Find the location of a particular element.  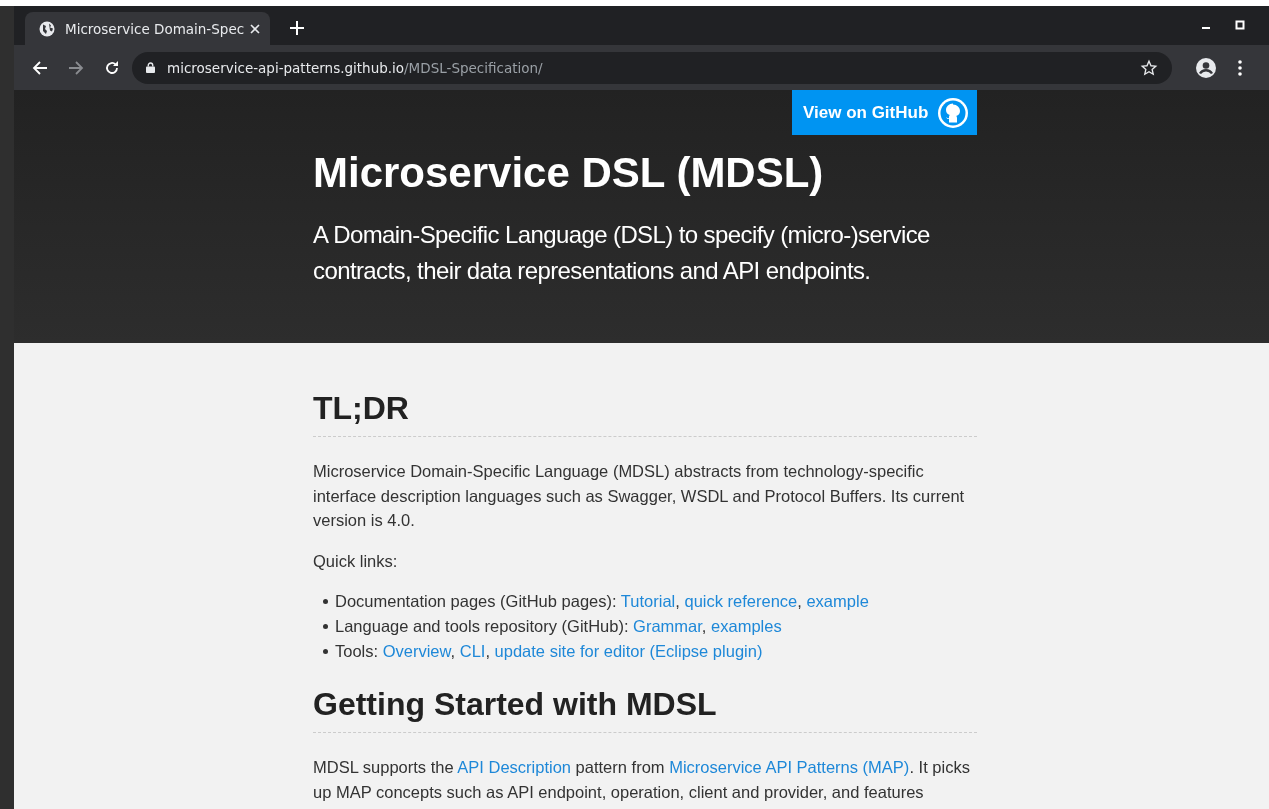

browser-tab: Microservice Domain-Spec is located at coordinates (147, 28).